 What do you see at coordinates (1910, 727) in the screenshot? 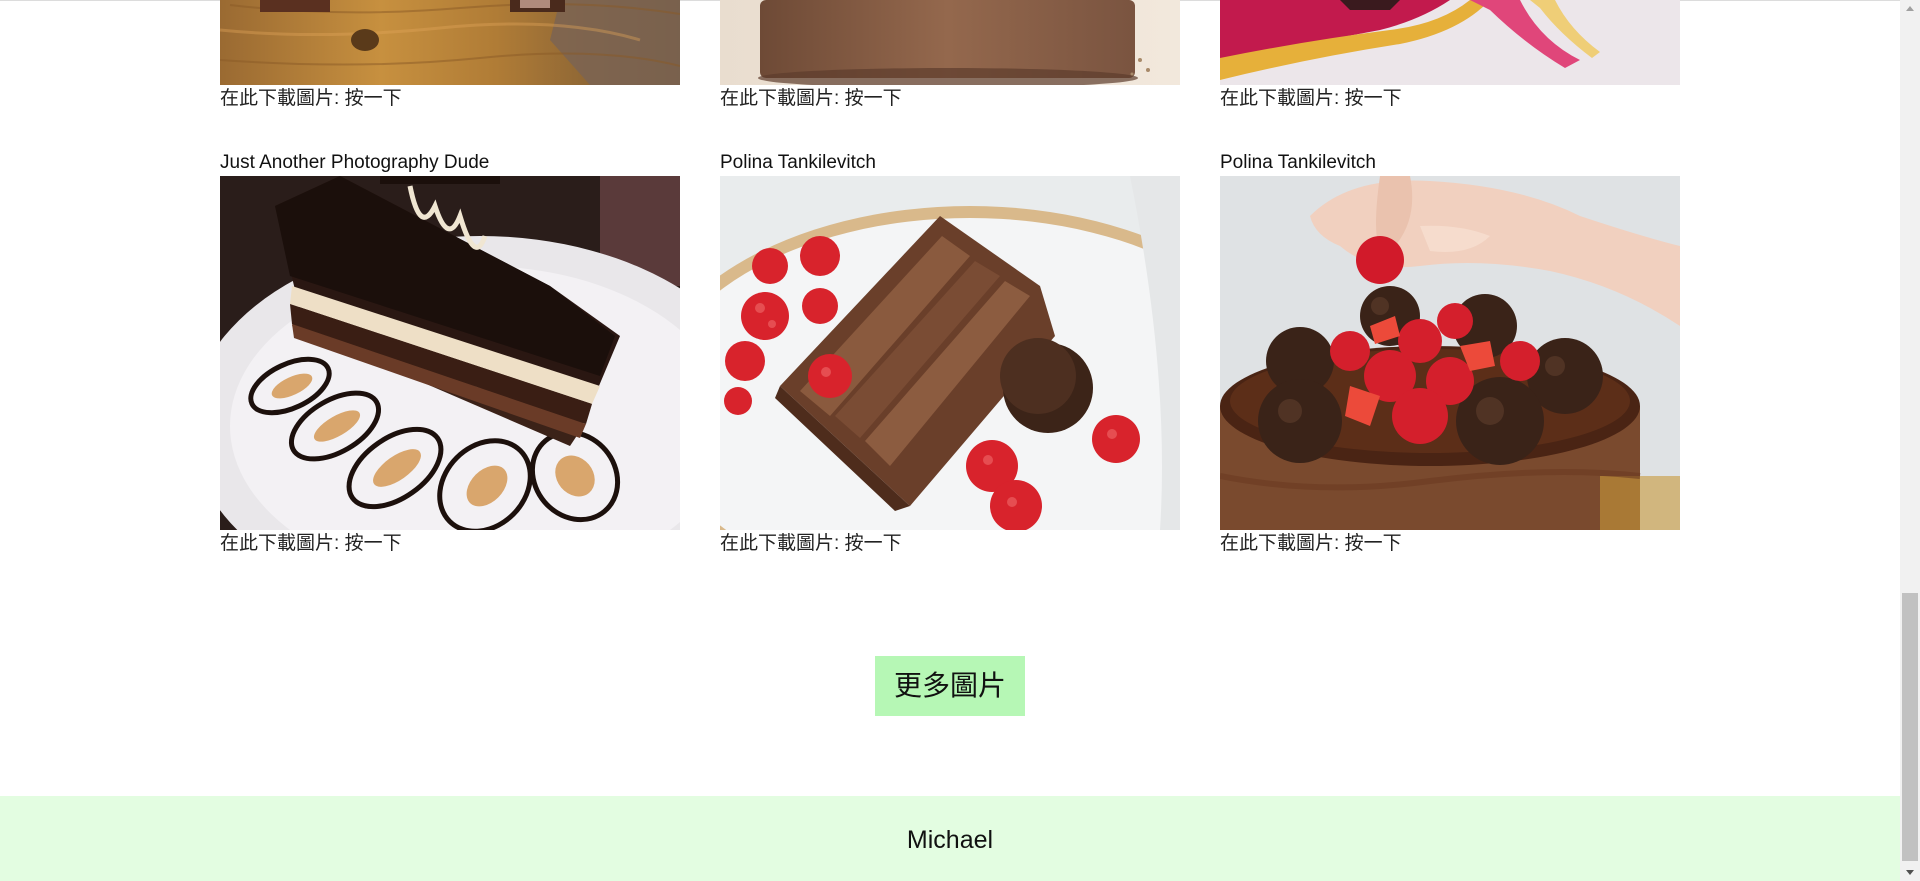
I see `scrollbar-thumb` at bounding box center [1910, 727].